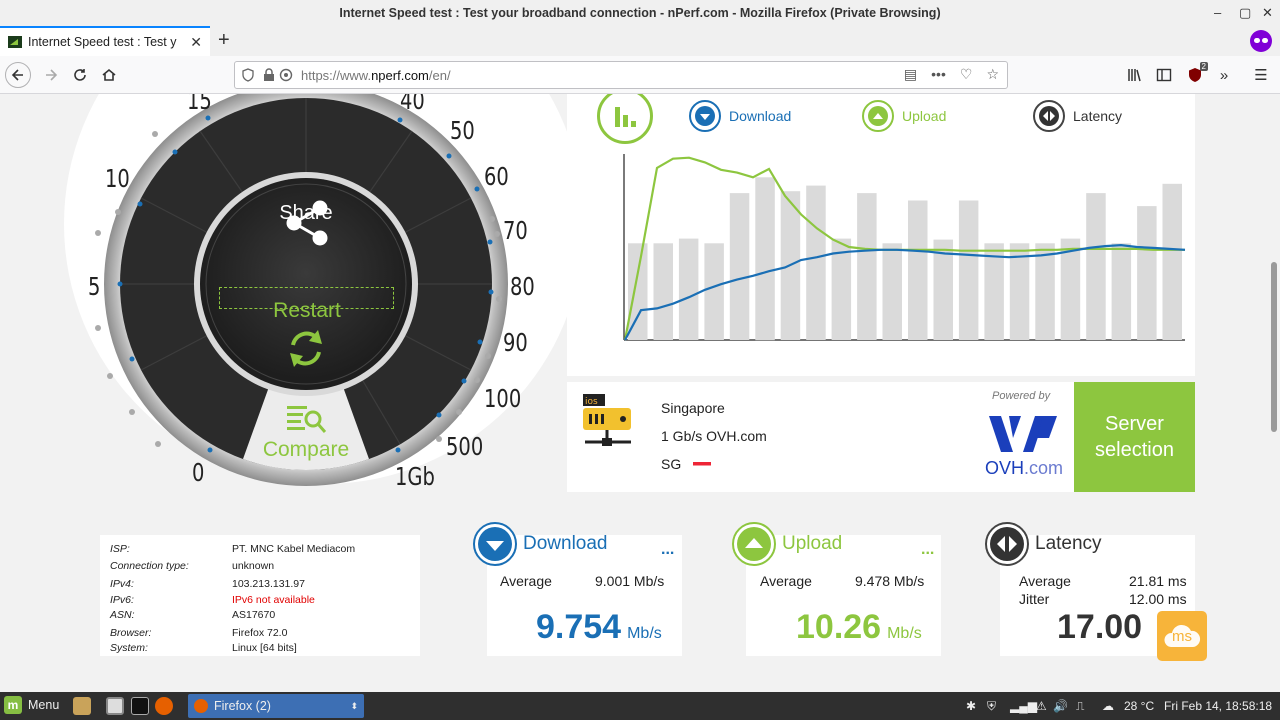 The image size is (1280, 720). What do you see at coordinates (686, 464) in the screenshot?
I see `server-country: SG` at bounding box center [686, 464].